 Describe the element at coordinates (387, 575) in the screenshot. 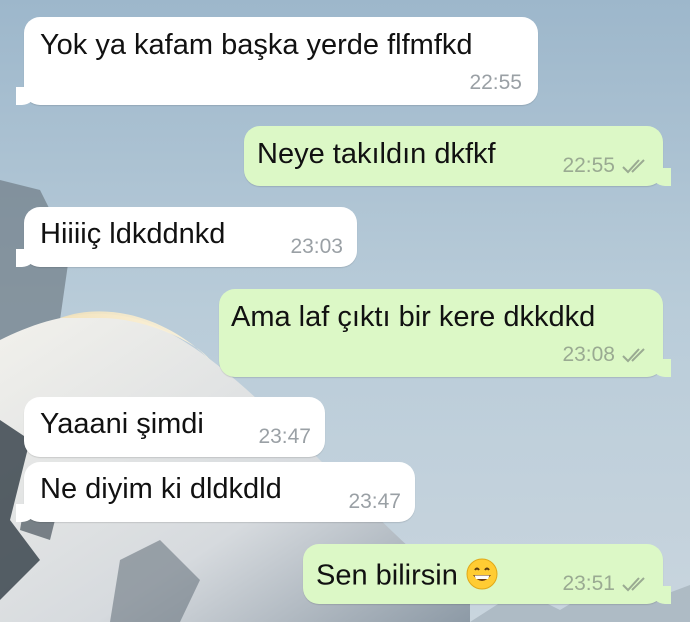

I see `message-text-content: Sen bilirsin` at that location.